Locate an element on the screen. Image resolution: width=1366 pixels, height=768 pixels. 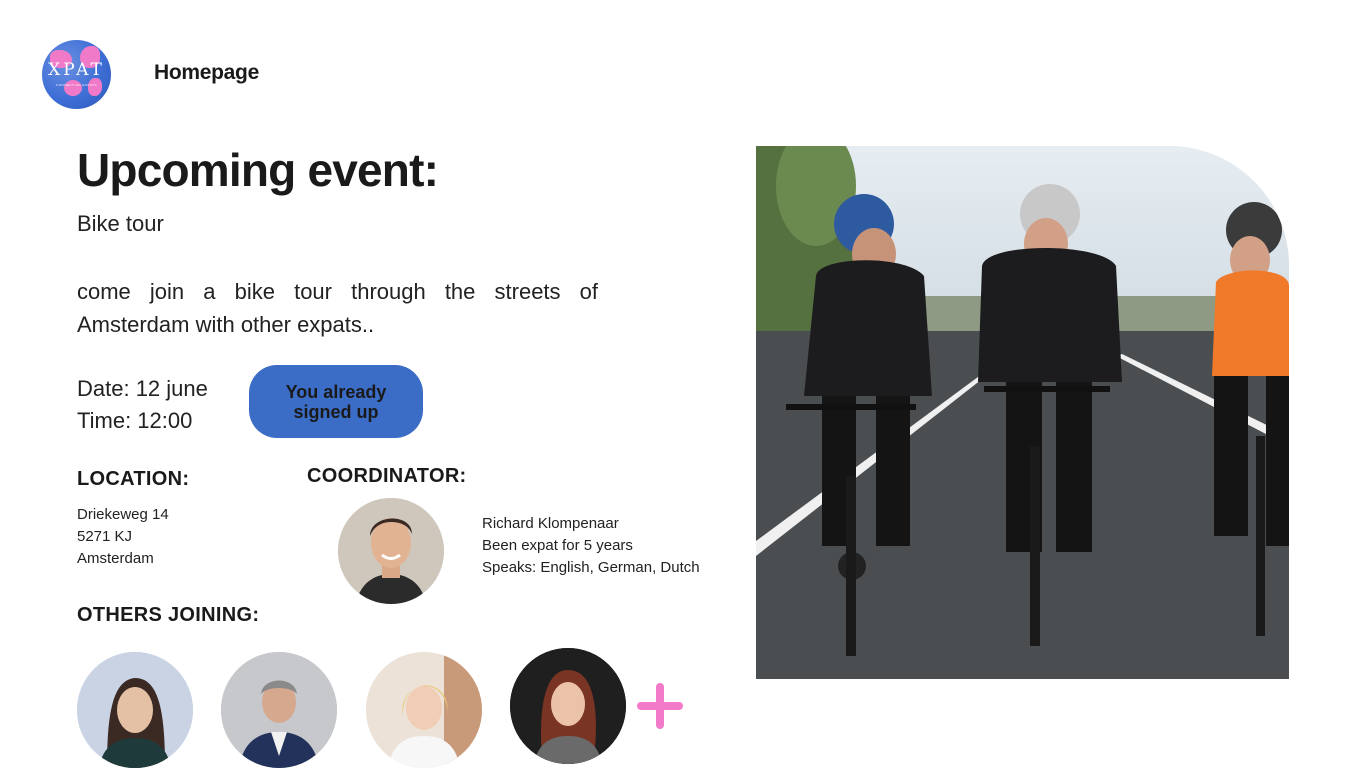
more-participants-plus-icon is located at coordinates (660, 706).